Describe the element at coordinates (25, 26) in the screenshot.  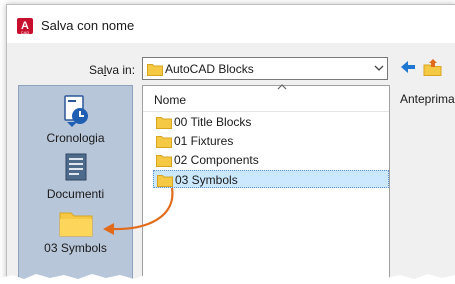
I see `autocad-app-icon: A CAD` at that location.